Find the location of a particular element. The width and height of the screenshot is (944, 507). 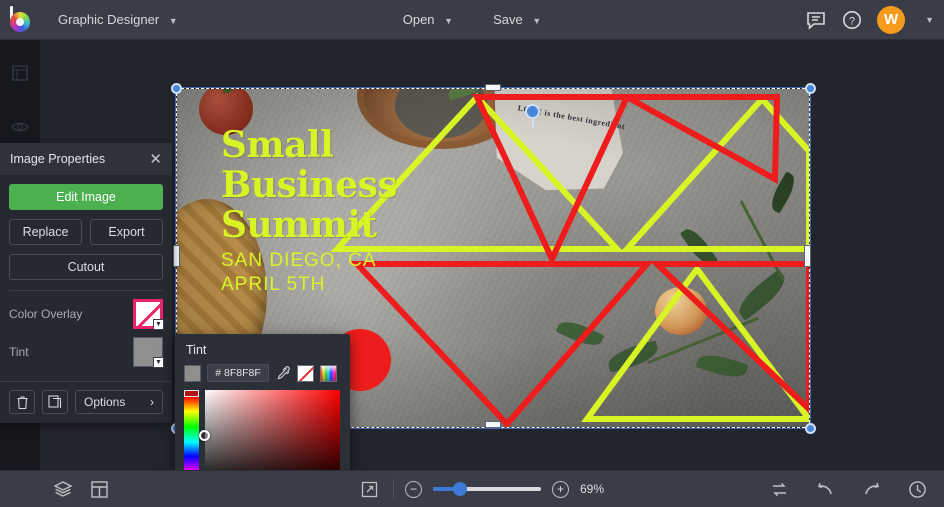

zoom-in-button: + is located at coordinates (560, 489).